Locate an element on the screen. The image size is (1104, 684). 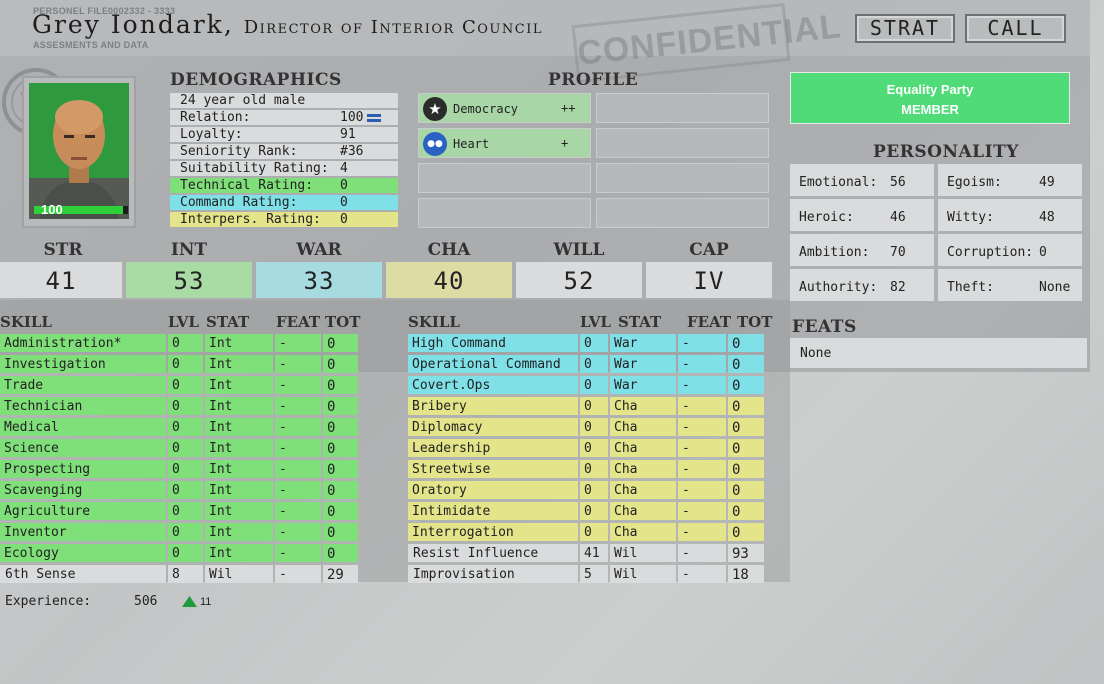
profile-item: ★ Democracy ++ is located at coordinates (504, 108).